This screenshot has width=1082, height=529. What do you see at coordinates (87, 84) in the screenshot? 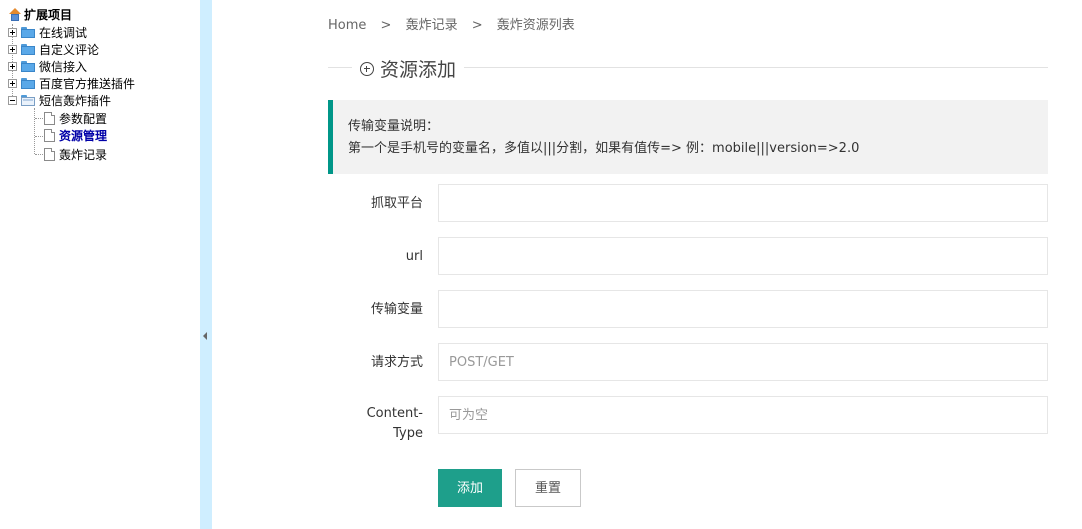
I see `tree-item-label: 百度官方推送插件` at bounding box center [87, 84].